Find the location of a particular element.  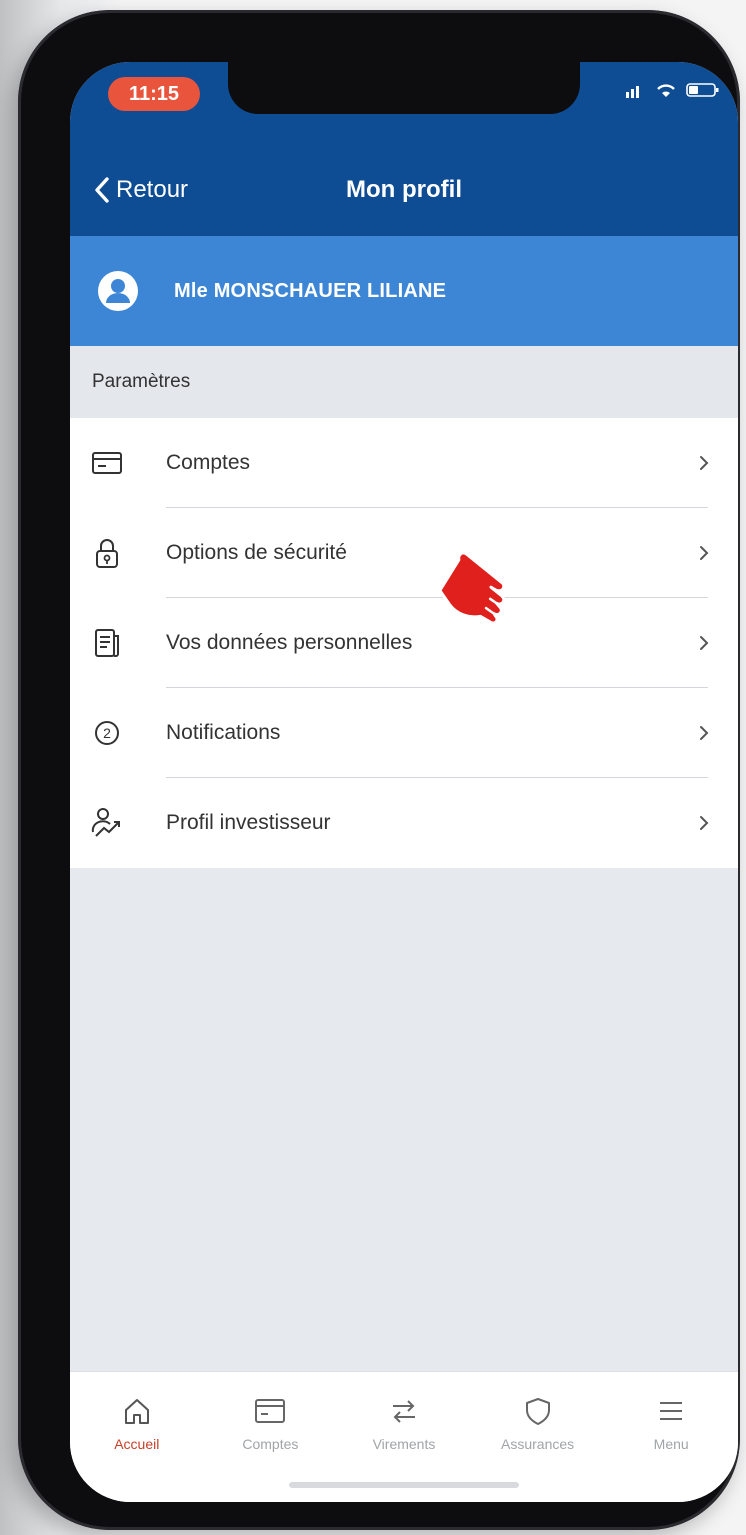

menu-item-label: Vos données personnelles is located at coordinates (289, 642).